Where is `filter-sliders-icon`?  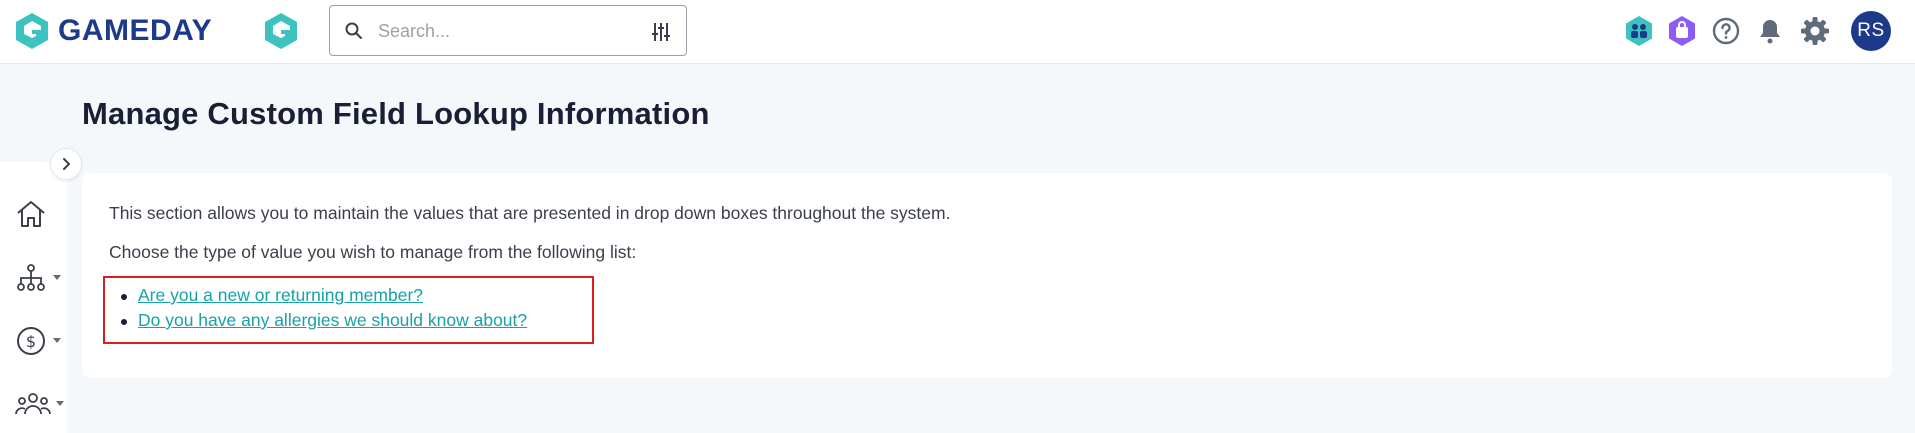
filter-sliders-icon is located at coordinates (661, 34).